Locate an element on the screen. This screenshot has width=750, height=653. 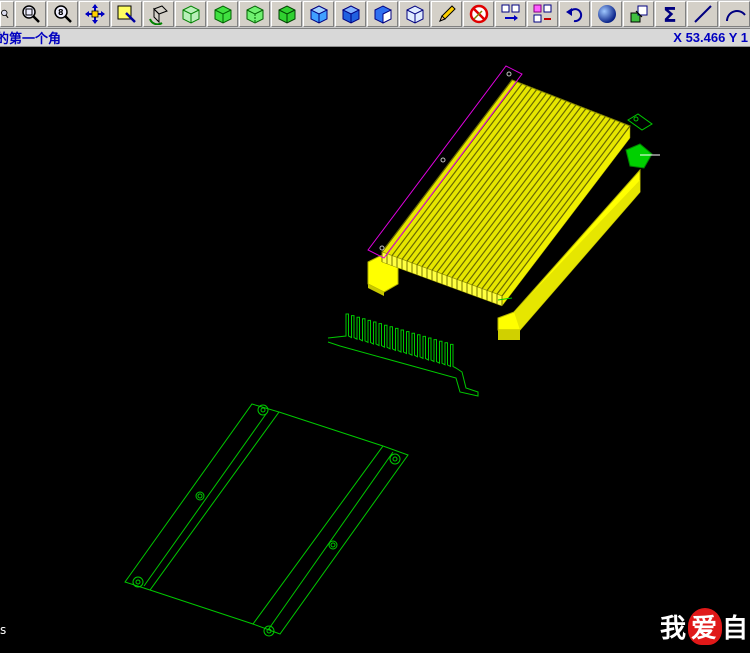
watermark-text-2: 自 is located at coordinates (735, 629).